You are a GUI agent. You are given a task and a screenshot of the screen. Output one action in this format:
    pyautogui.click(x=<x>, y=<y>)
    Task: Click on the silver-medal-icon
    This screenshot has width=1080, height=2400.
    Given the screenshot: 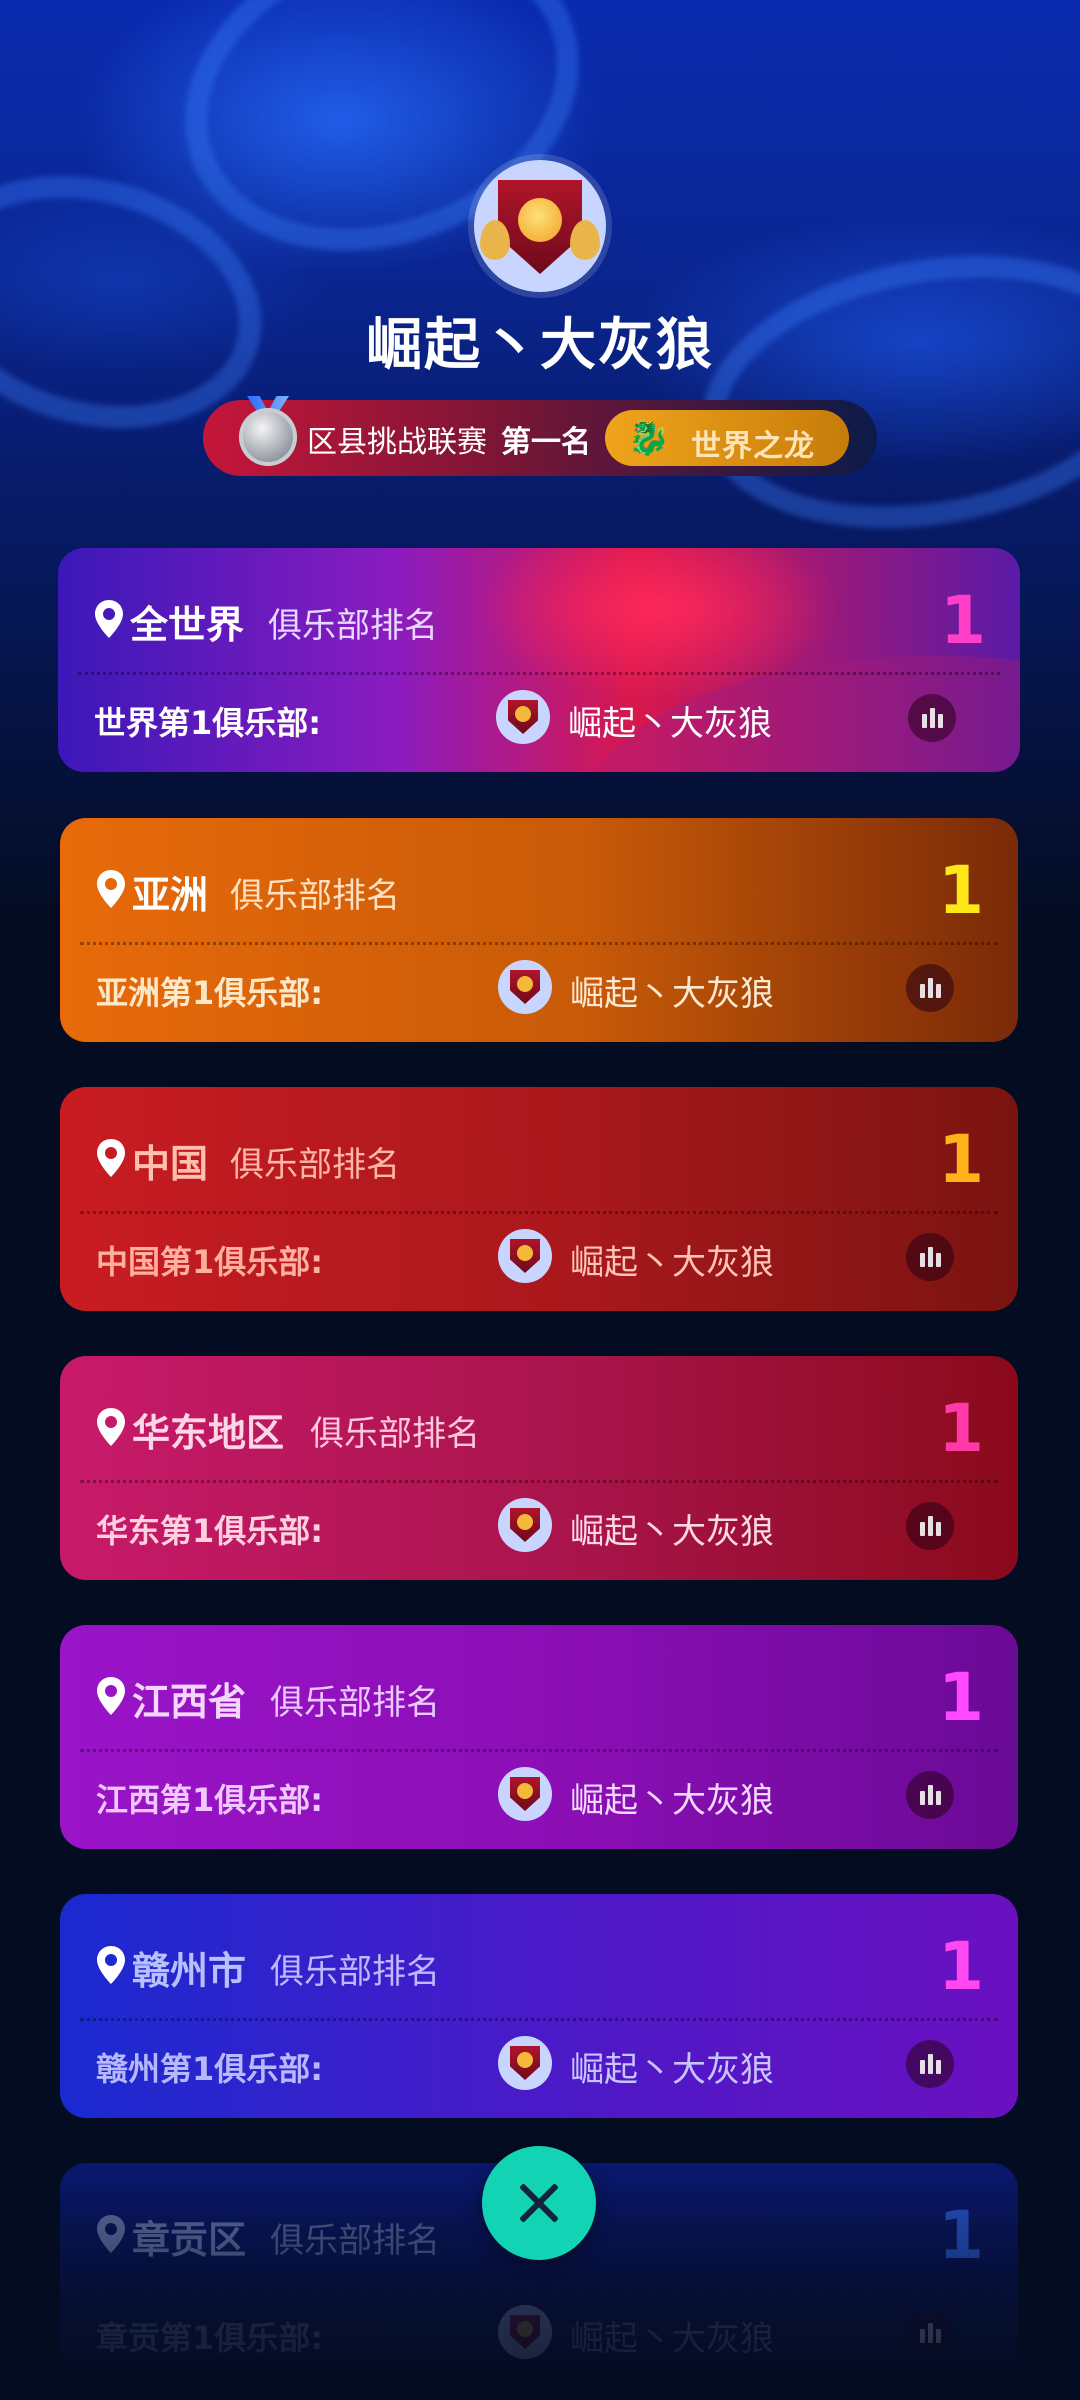 What is the action you would take?
    pyautogui.click(x=268, y=437)
    